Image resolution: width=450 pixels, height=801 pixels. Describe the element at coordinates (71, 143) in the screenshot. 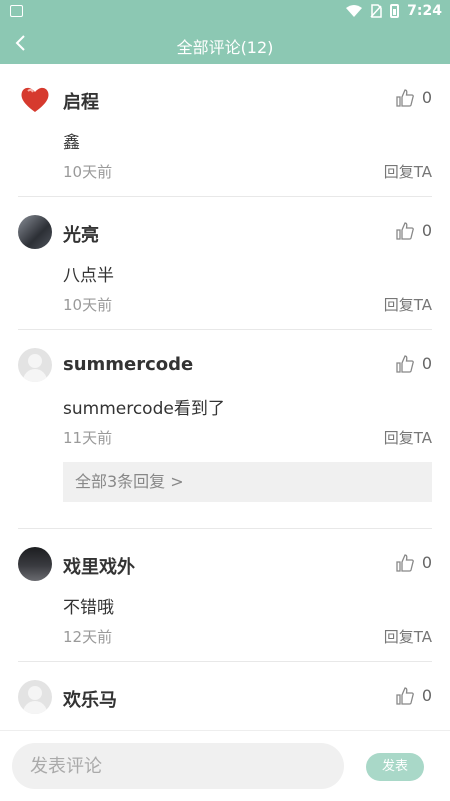

I see `comment-text: 鑫` at that location.